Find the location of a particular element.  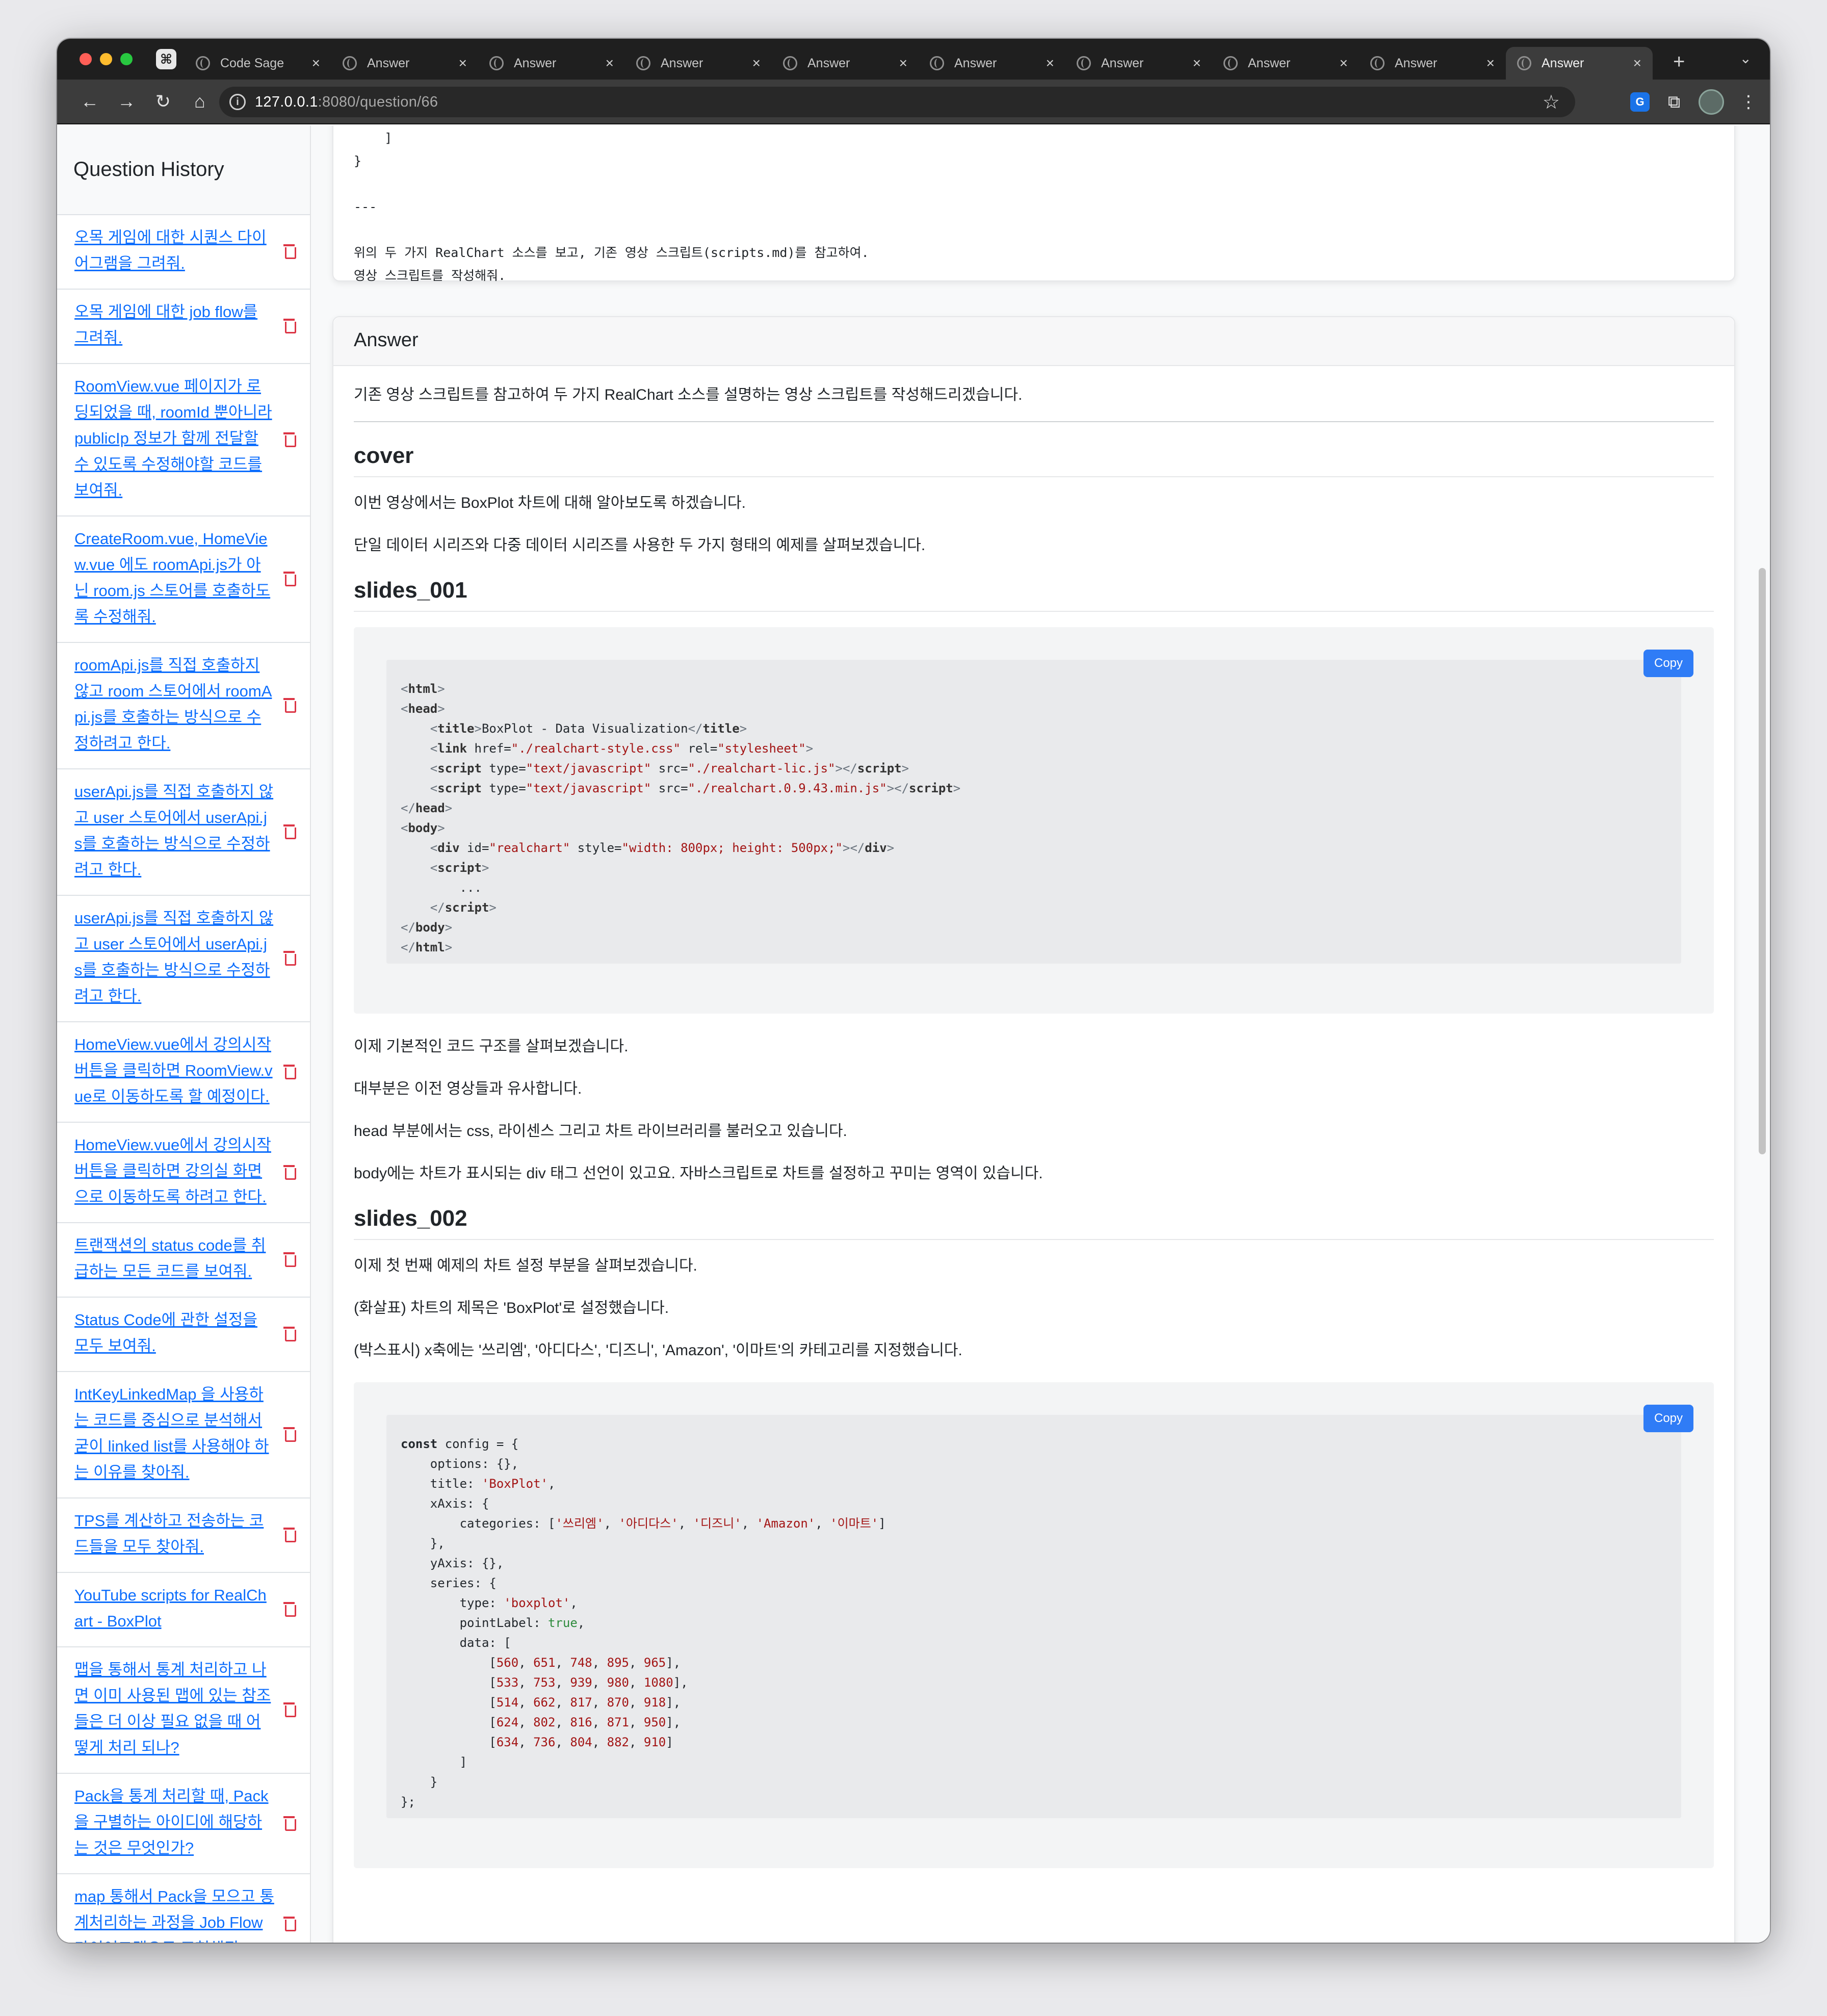

code-line: series: { is located at coordinates (1034, 1583).